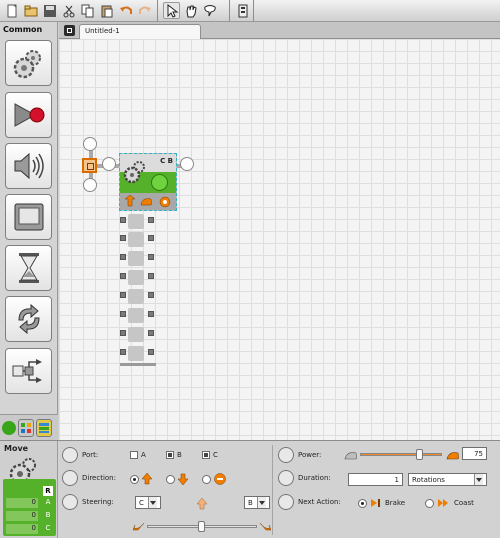 This screenshot has width=500, height=538. Describe the element at coordinates (140, 31) in the screenshot. I see `document-tab: Untitled-1` at that location.